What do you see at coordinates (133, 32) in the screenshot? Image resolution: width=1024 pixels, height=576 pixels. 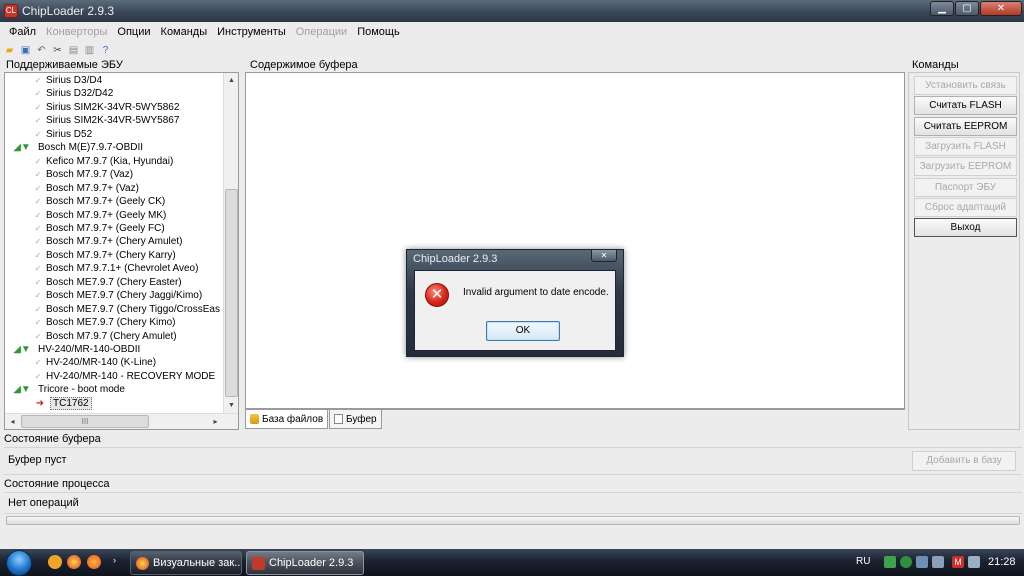 I see `menu-item-2: Опции` at bounding box center [133, 32].